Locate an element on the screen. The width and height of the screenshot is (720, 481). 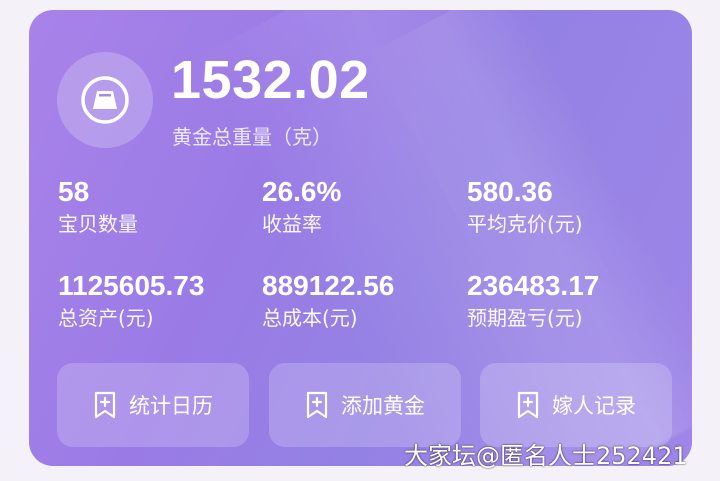
stat-value: 236483.17 is located at coordinates (533, 285).